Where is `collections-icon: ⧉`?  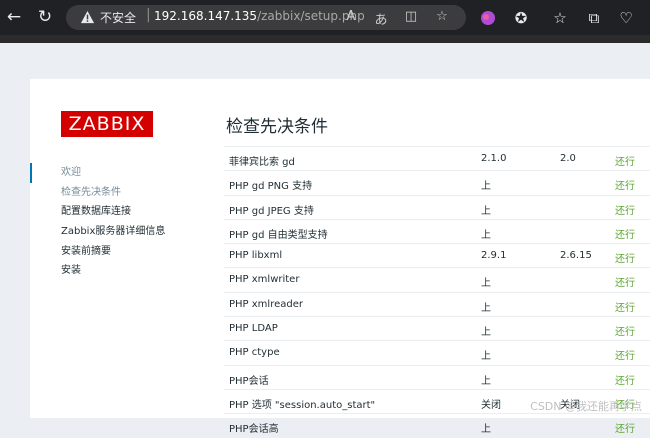
collections-icon: ⧉ is located at coordinates (594, 18).